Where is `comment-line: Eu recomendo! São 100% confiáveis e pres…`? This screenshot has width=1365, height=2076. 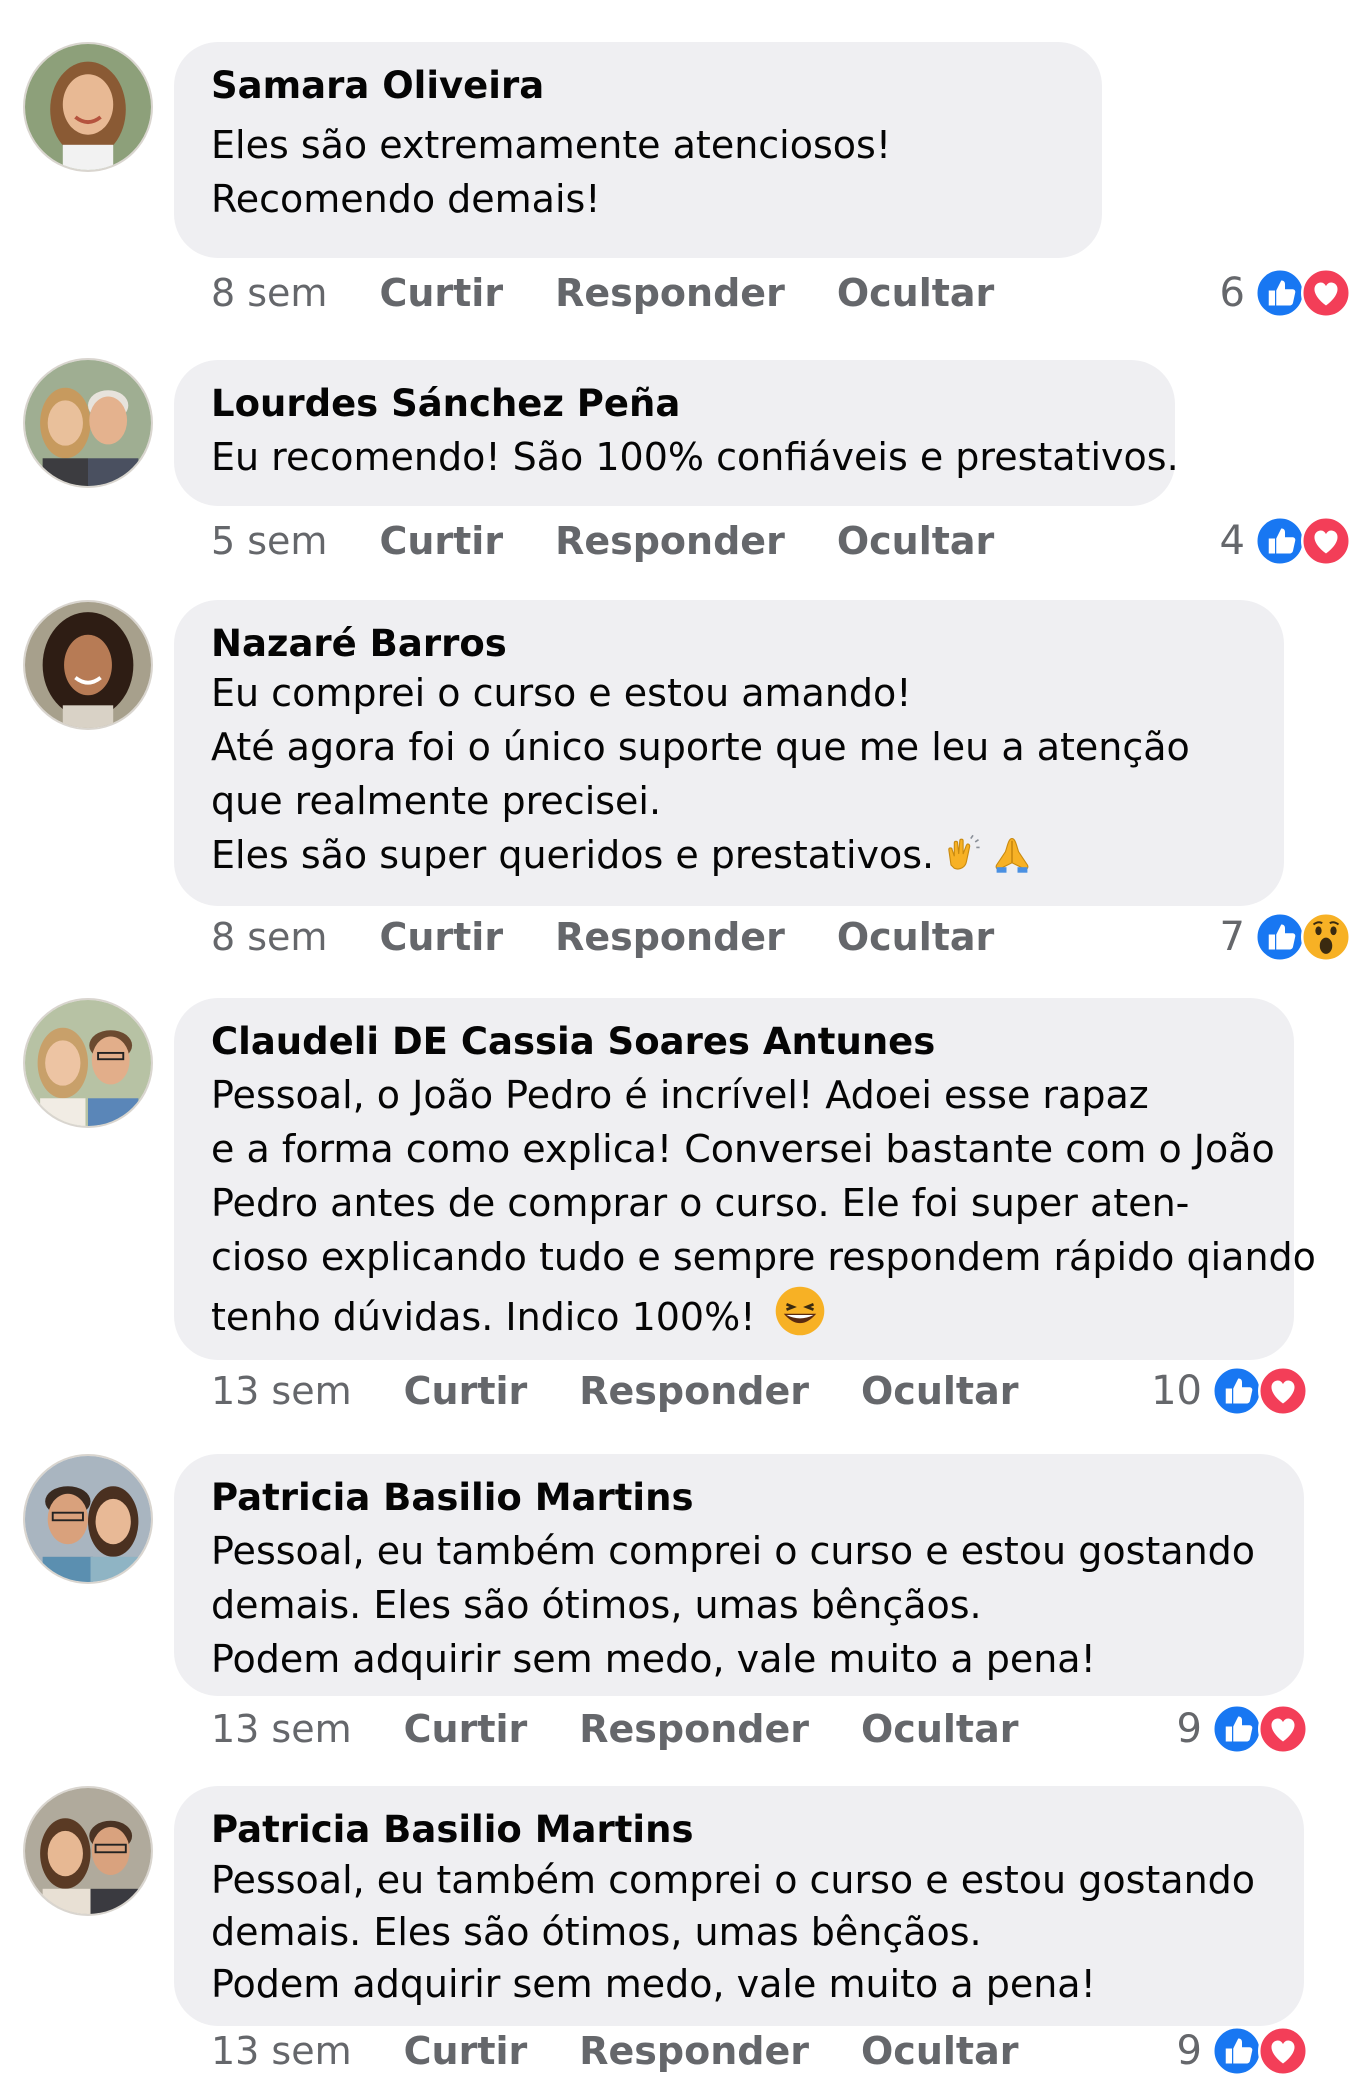
comment-line: Eu recomendo! São 100% confiáveis e pres… is located at coordinates (695, 457).